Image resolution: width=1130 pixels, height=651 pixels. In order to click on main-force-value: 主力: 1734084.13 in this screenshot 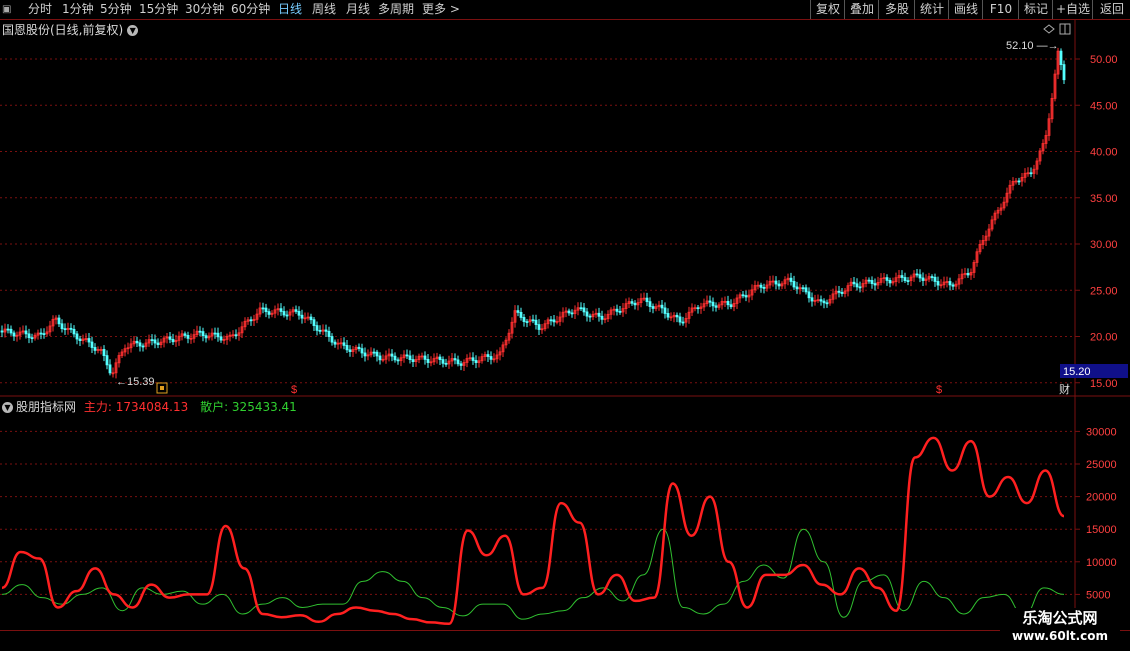, I will do `click(136, 407)`.